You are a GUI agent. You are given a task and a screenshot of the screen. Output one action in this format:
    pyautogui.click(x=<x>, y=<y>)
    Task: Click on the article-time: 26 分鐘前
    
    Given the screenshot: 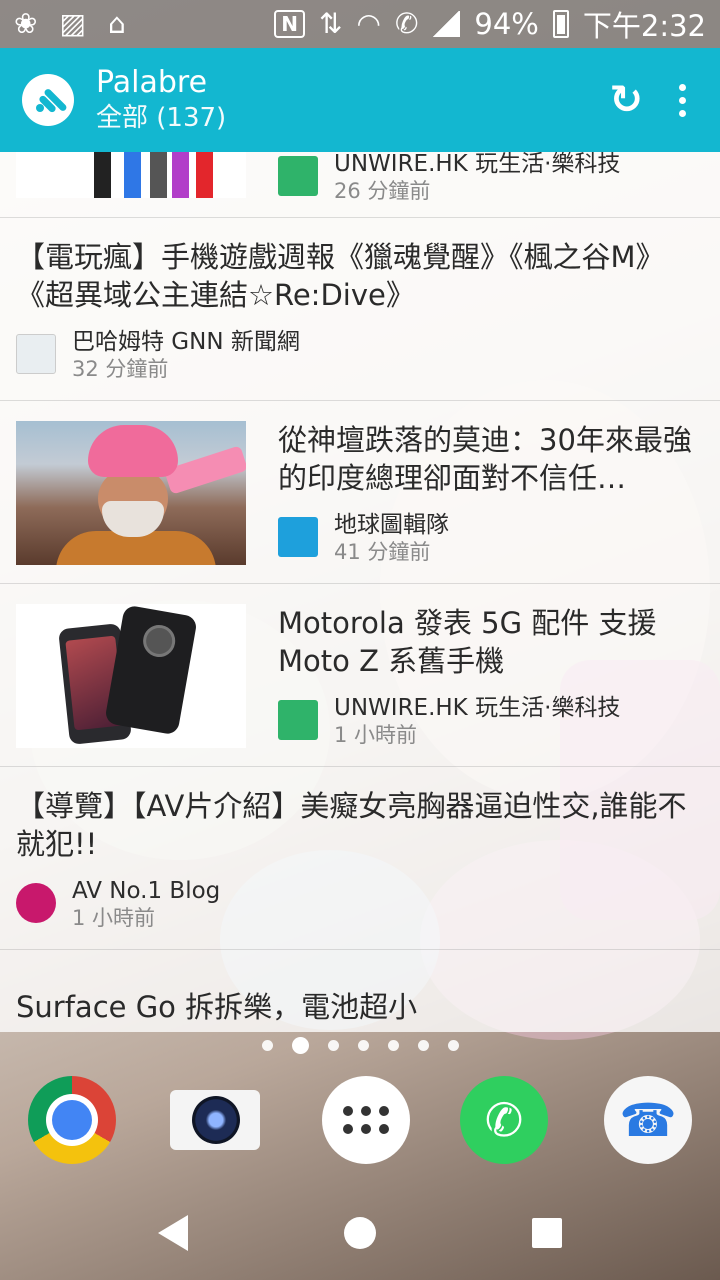 What is the action you would take?
    pyautogui.click(x=382, y=191)
    